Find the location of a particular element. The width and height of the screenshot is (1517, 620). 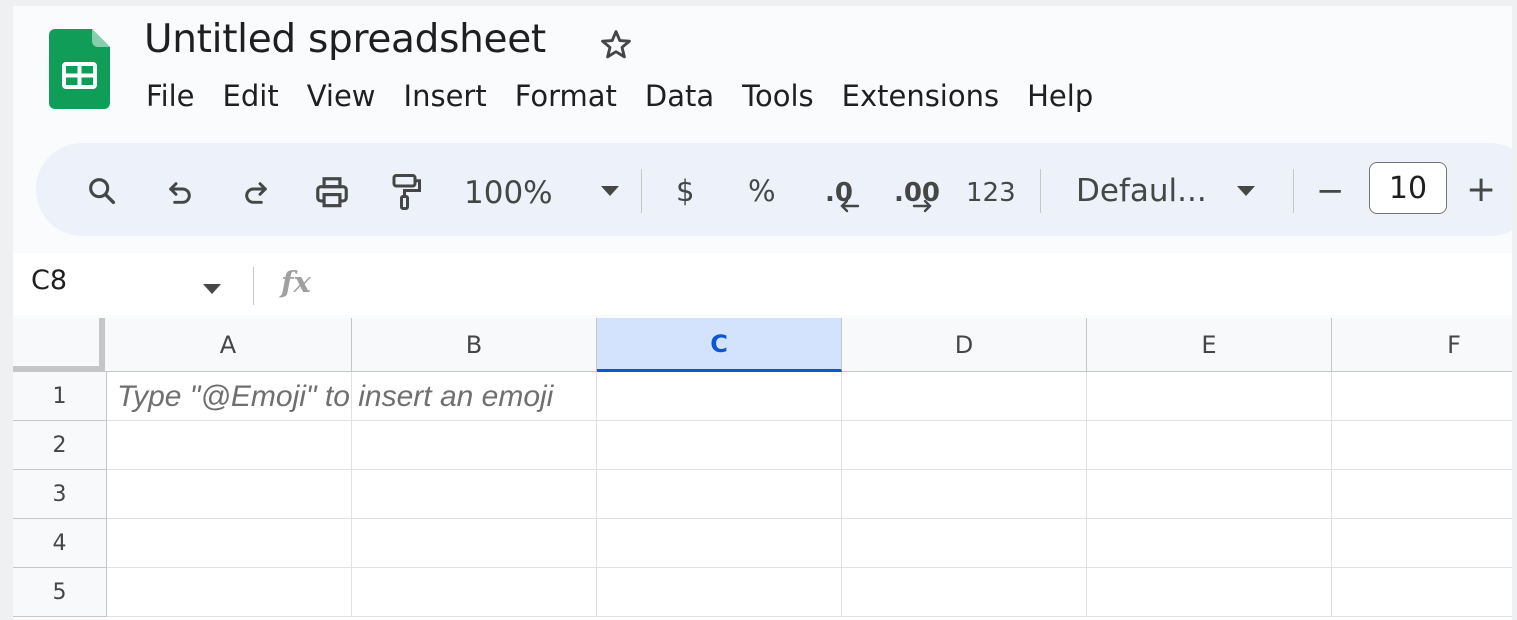

divider is located at coordinates (253, 286).